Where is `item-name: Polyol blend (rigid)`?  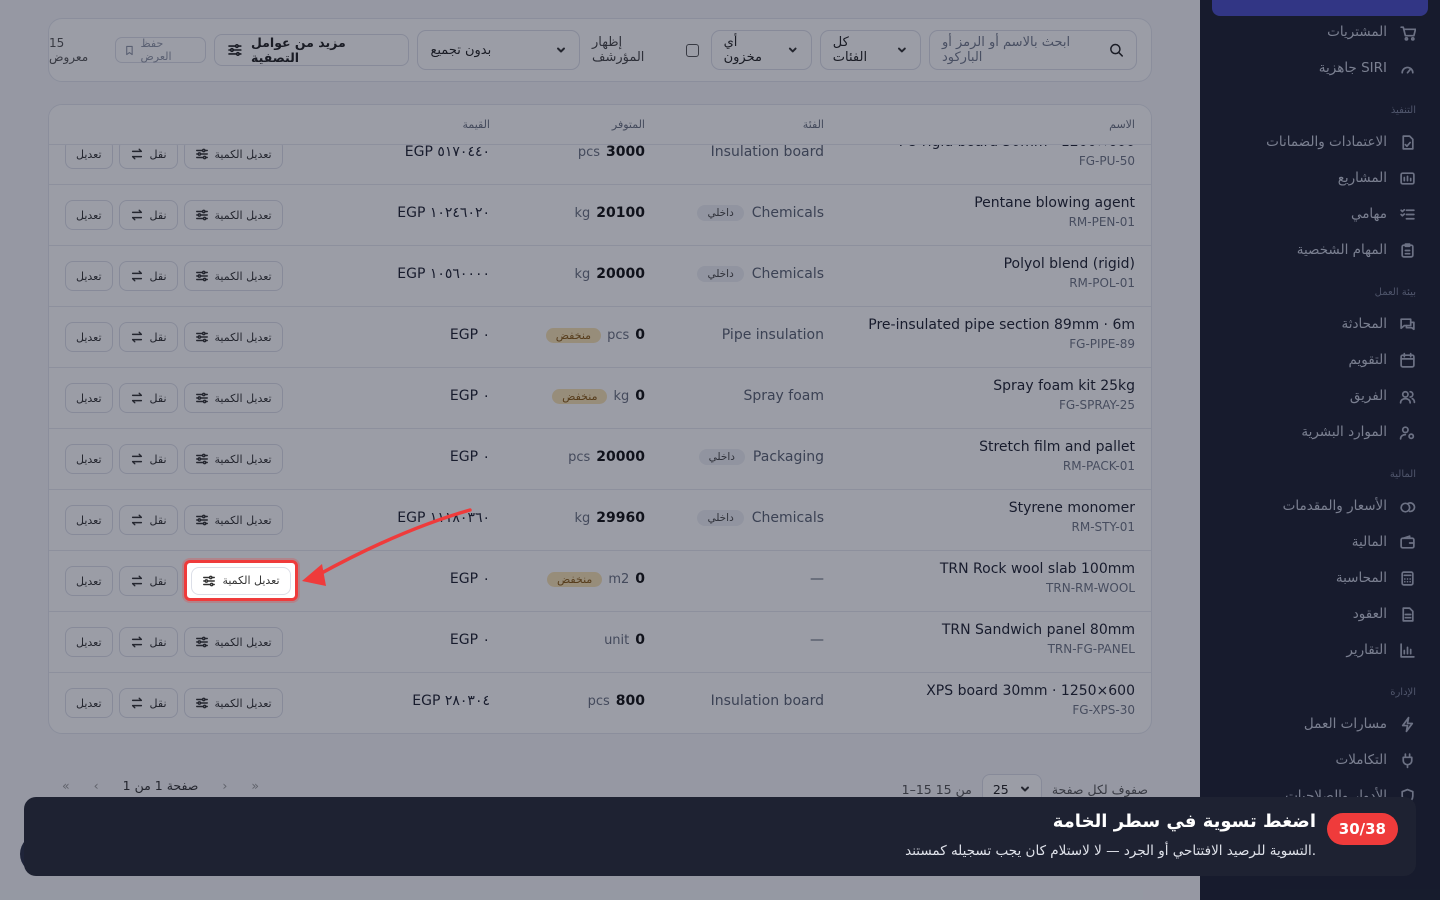 item-name: Polyol blend (rigid) is located at coordinates (1069, 264).